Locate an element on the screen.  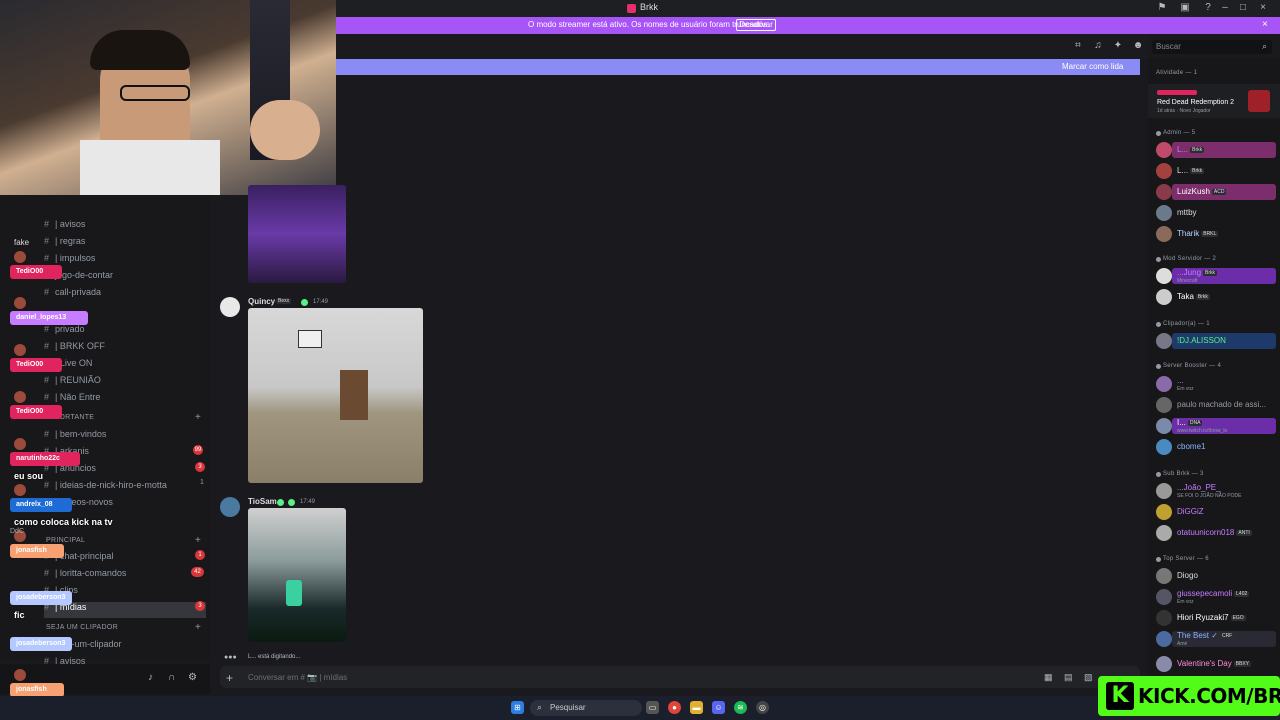
member-item: The Best ✓ CRF Amé is located at coordinates (1216, 639).